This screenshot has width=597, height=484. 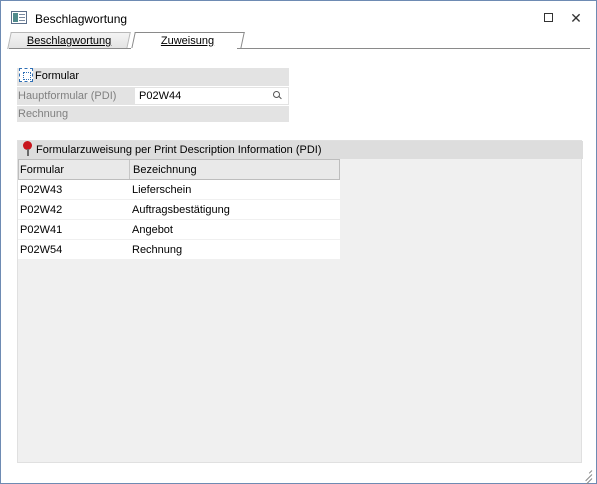 I want to click on tab-label: Beschlagwortung, so click(x=69, y=41).